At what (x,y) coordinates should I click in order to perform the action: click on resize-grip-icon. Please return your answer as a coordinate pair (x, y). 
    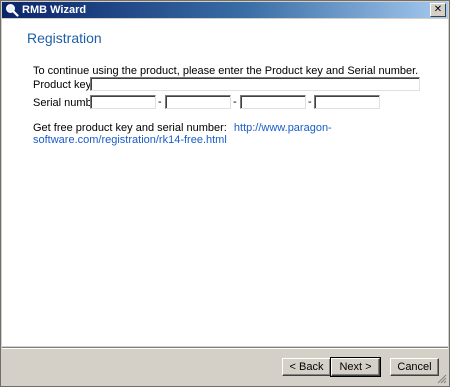
    Looking at the image, I should click on (442, 379).